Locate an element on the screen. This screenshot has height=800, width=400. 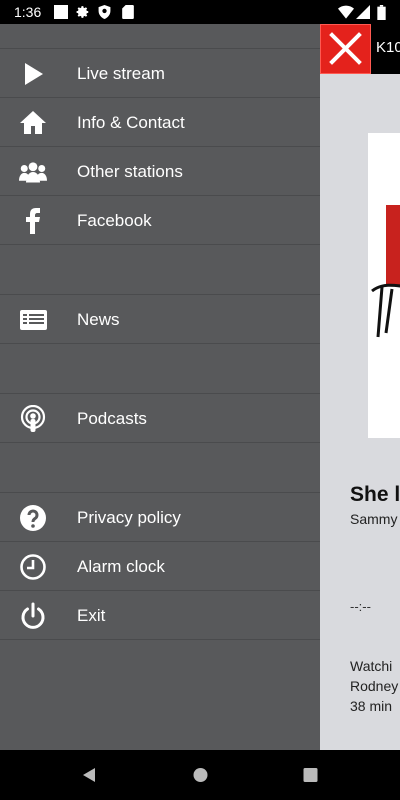
app-header: K10 is located at coordinates (360, 49).